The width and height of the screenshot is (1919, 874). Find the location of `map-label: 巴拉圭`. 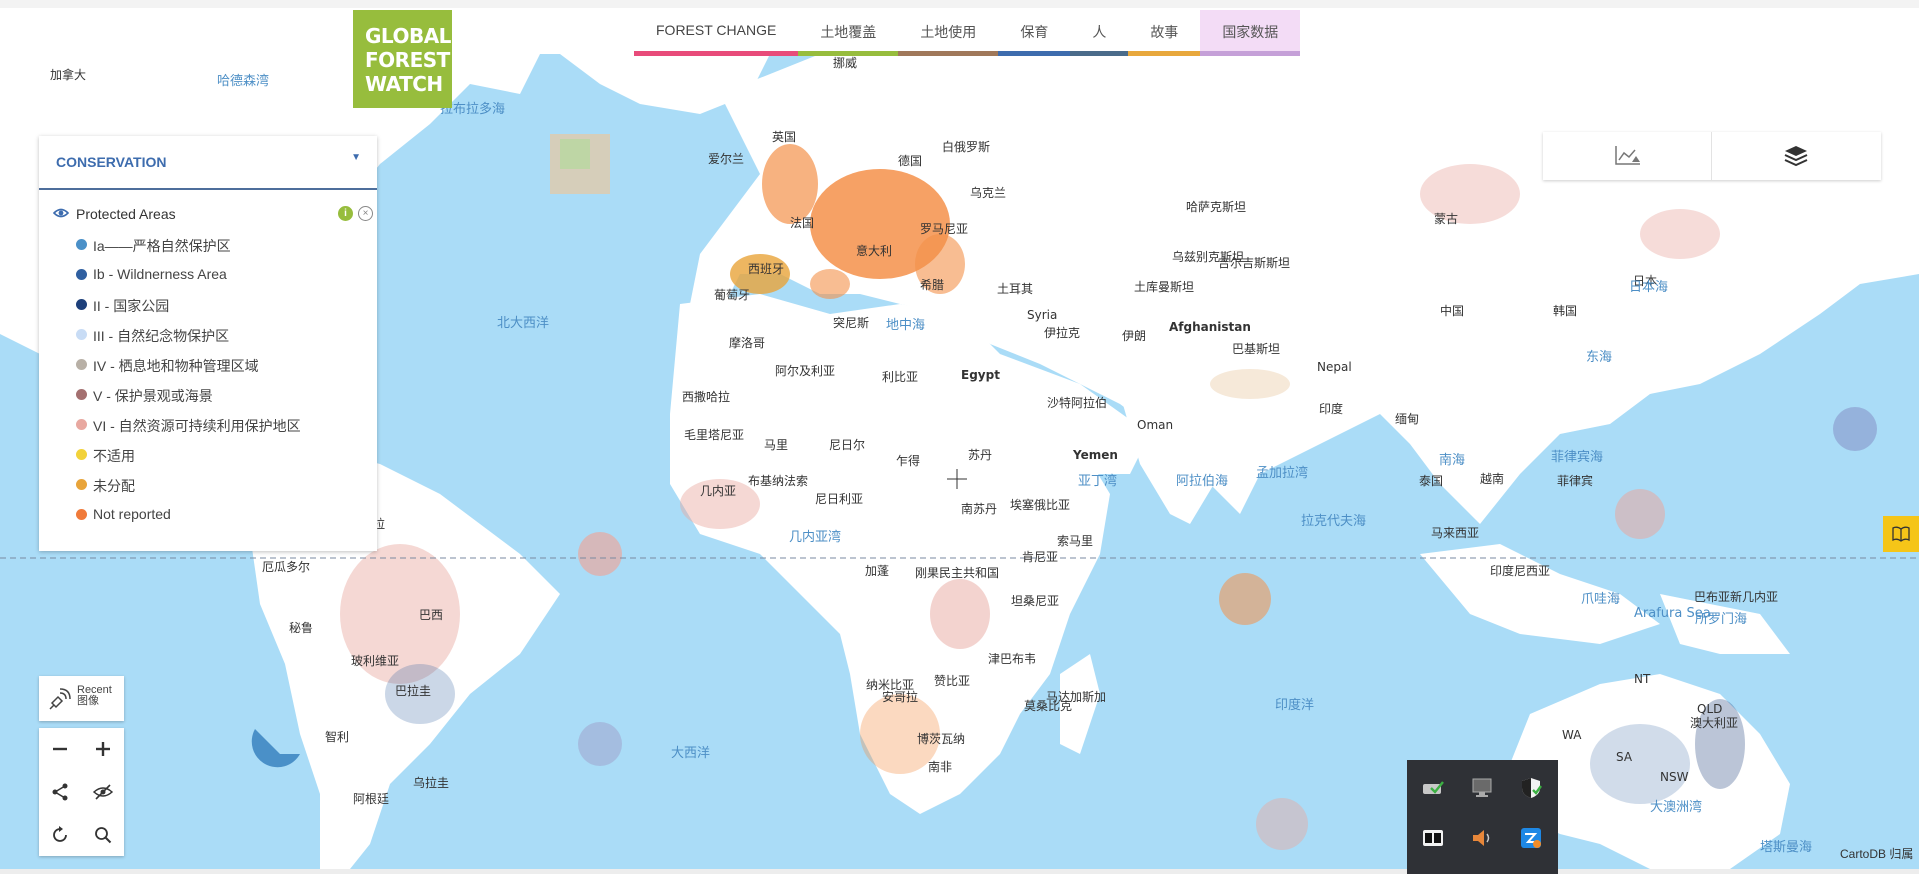

map-label: 巴拉圭 is located at coordinates (413, 691).